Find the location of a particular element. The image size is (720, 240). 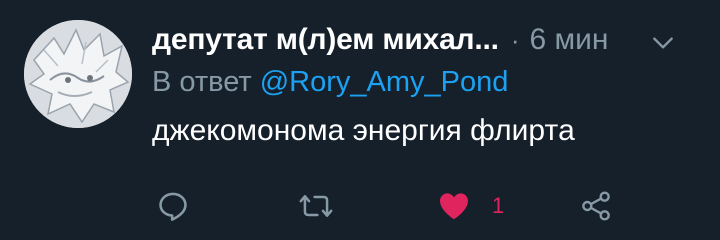

retweet-button is located at coordinates (316, 206).